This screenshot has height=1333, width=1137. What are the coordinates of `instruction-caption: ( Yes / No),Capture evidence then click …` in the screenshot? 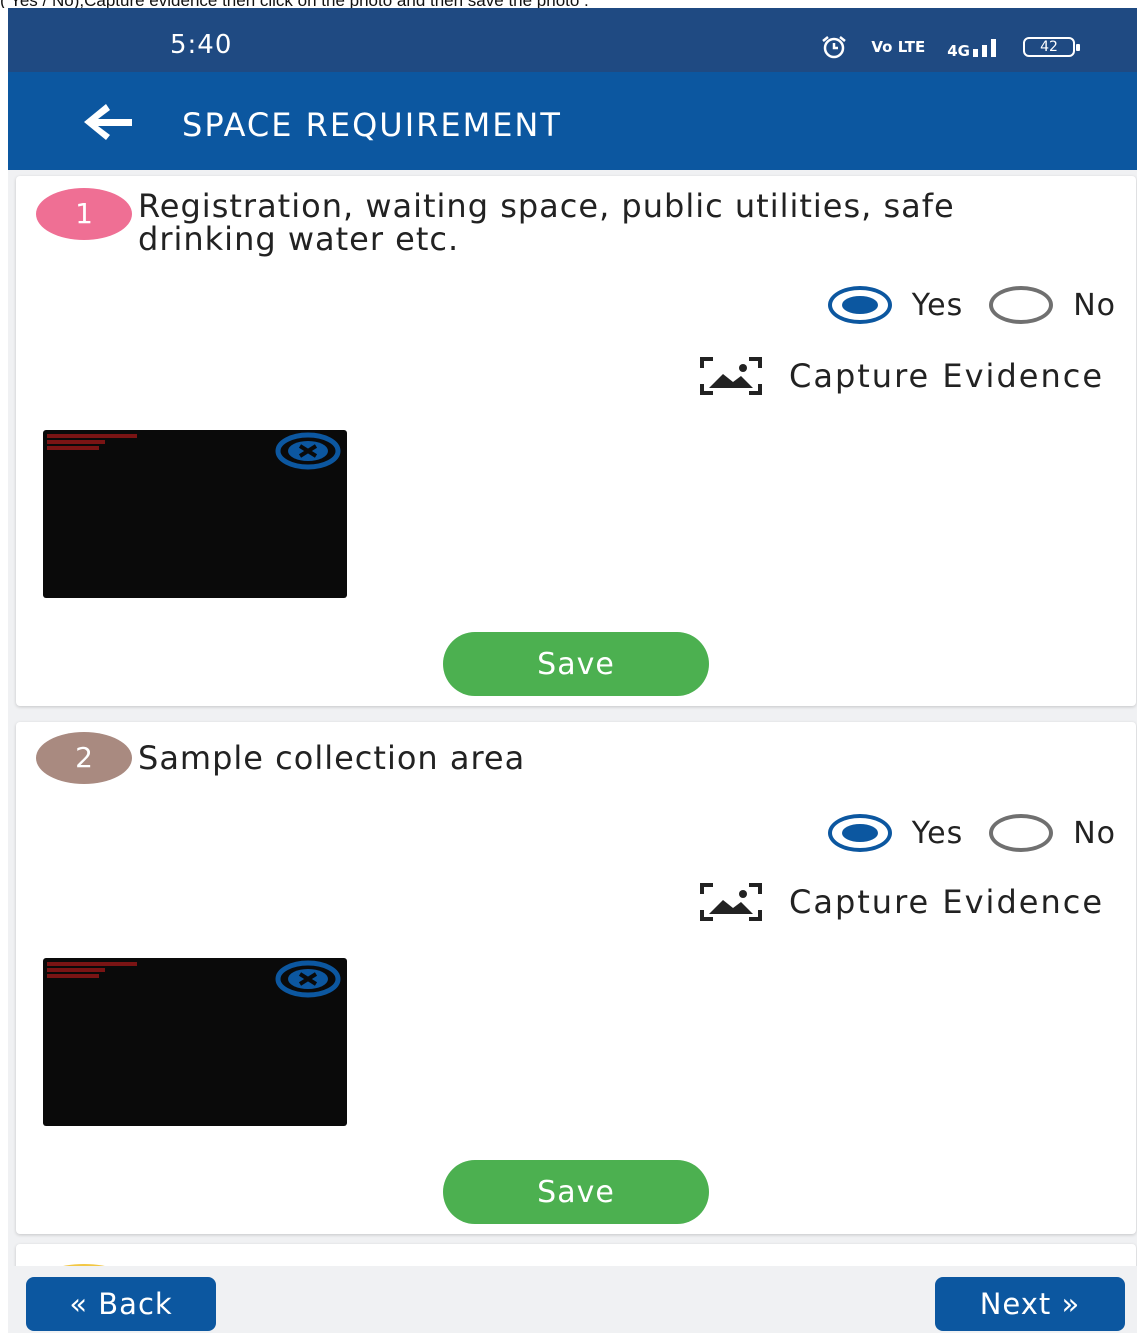 It's located at (568, 4).